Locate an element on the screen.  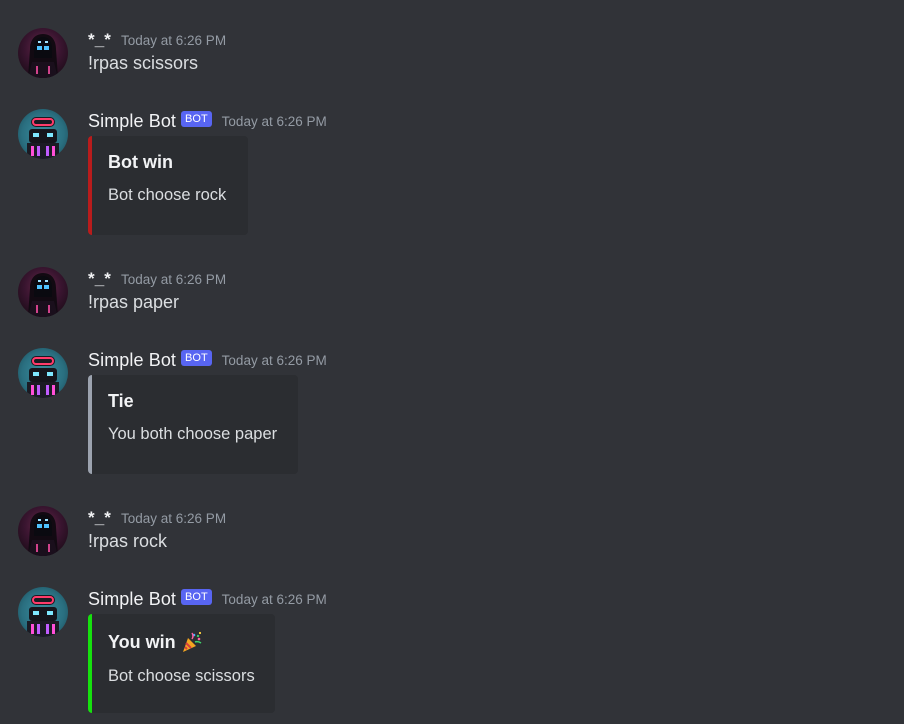
embed-description: Bot choose rock is located at coordinates (167, 195).